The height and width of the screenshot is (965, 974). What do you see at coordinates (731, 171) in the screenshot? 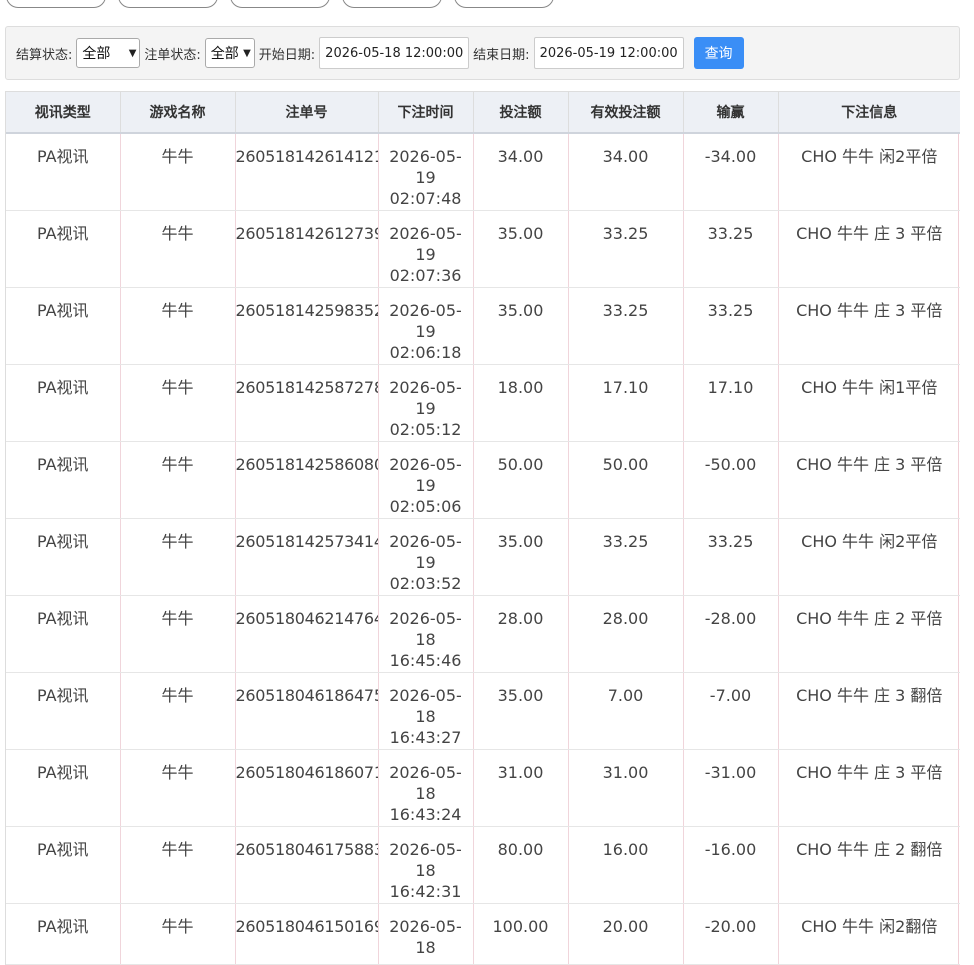
I see `cell-win-loss: -34.00` at bounding box center [731, 171].